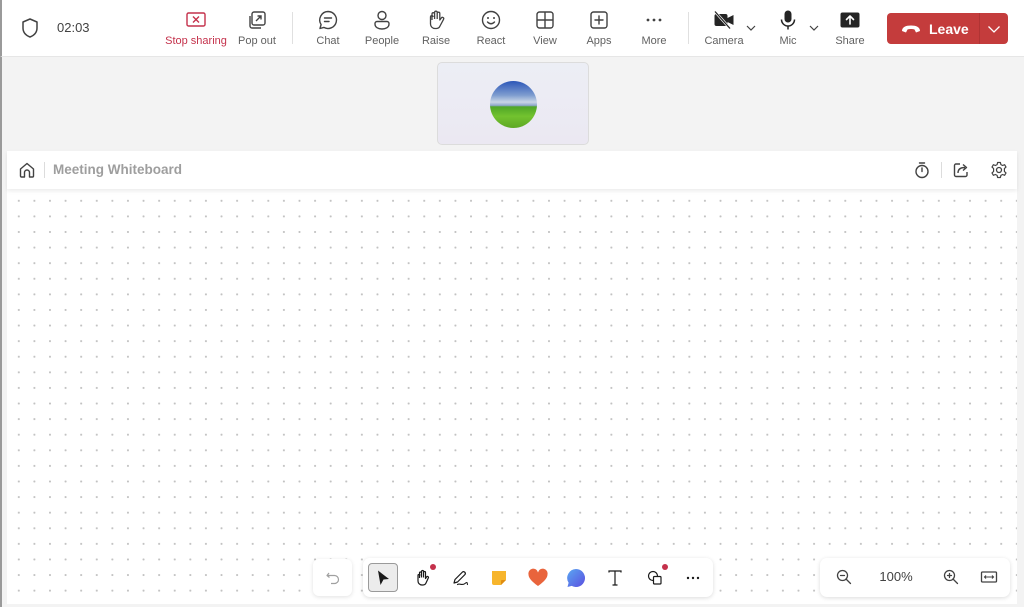 The height and width of the screenshot is (607, 1024). I want to click on stop-sharing-button: Stop sharing, so click(196, 30).